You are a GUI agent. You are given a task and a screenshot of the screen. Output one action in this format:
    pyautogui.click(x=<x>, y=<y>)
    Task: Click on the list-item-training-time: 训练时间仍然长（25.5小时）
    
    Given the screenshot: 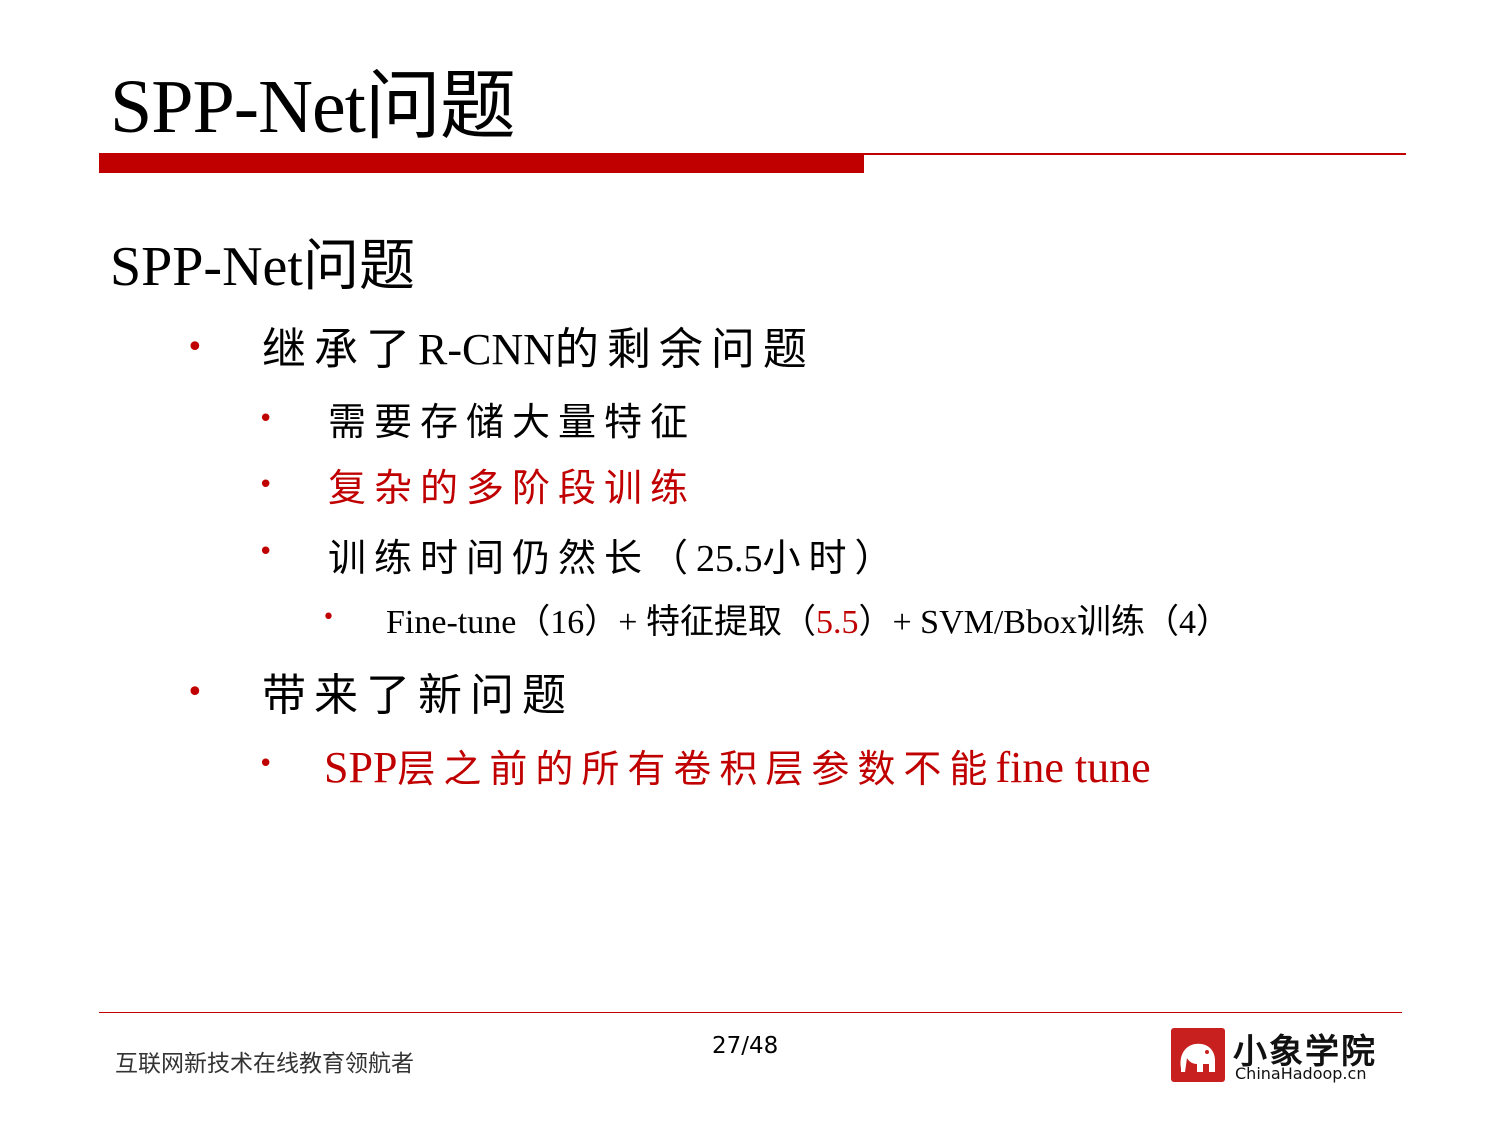 What is the action you would take?
    pyautogui.click(x=614, y=559)
    